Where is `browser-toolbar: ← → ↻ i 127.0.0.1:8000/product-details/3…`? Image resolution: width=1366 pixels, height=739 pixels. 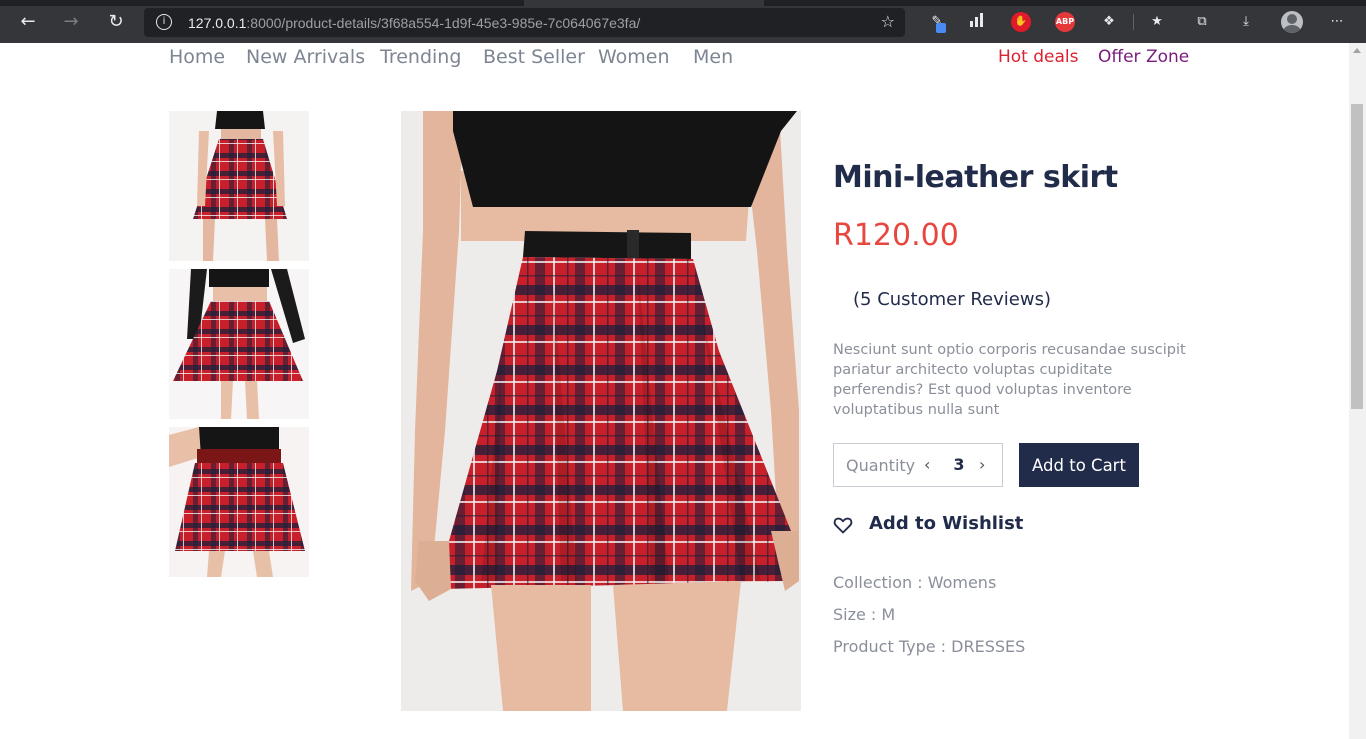 browser-toolbar: ← → ↻ i 127.0.0.1:8000/product-details/3… is located at coordinates (683, 21).